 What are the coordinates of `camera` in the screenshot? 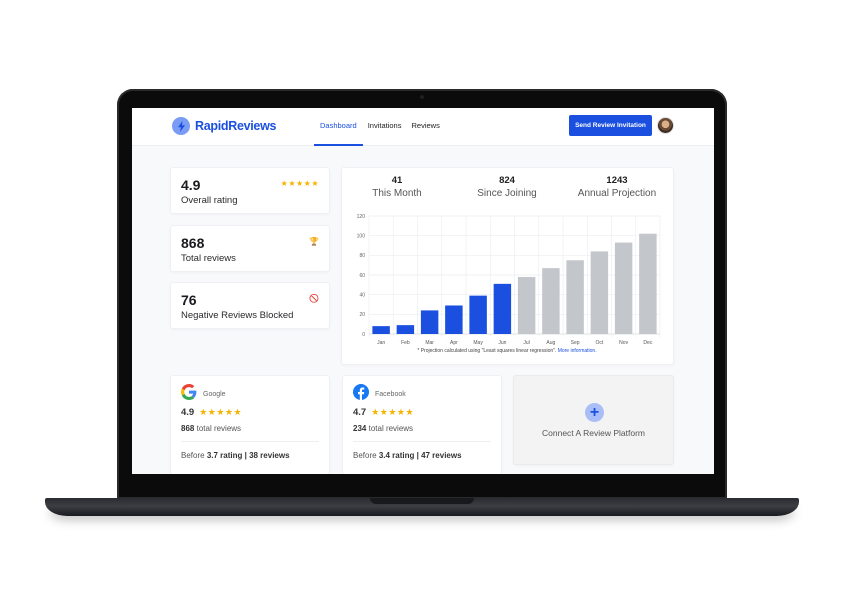 It's located at (422, 97).